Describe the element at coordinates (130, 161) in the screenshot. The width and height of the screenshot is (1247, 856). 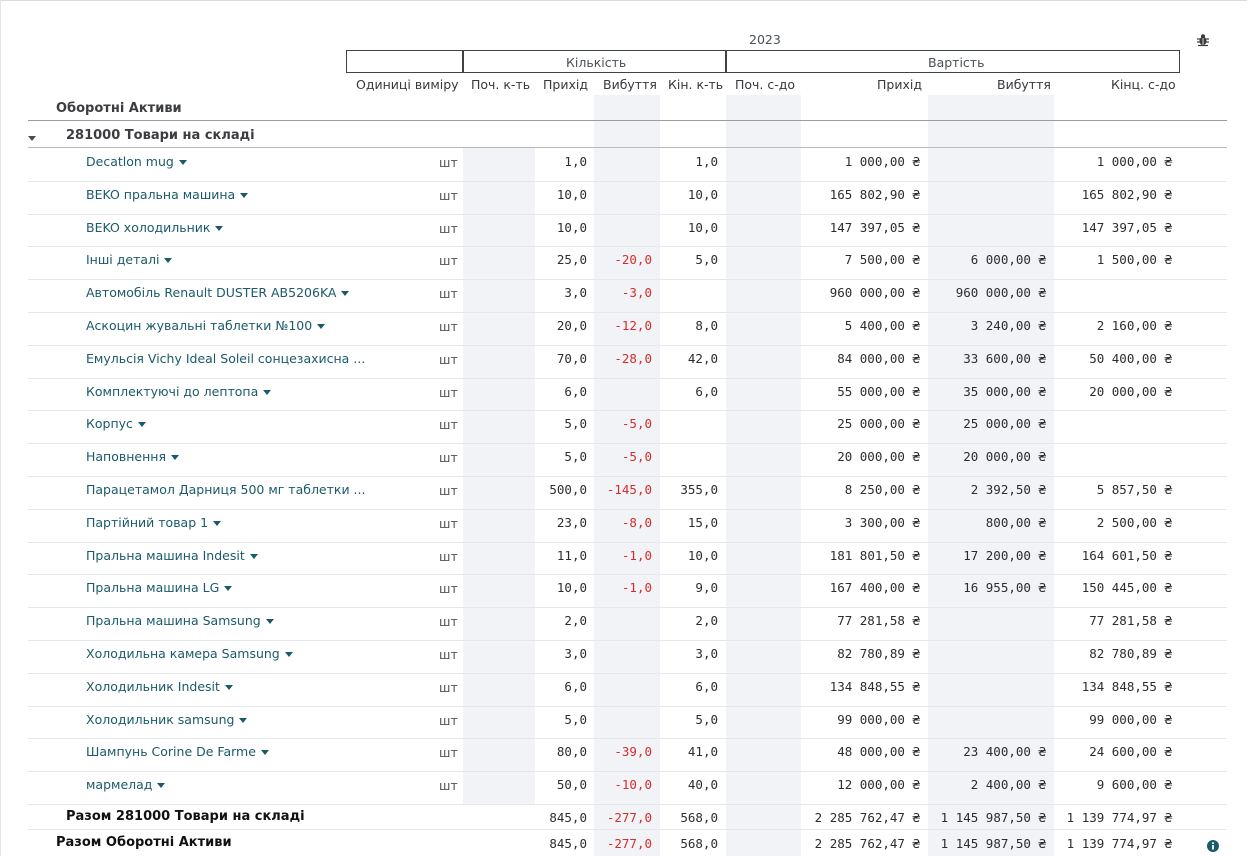
I see `product-name: Decatlon mug` at that location.